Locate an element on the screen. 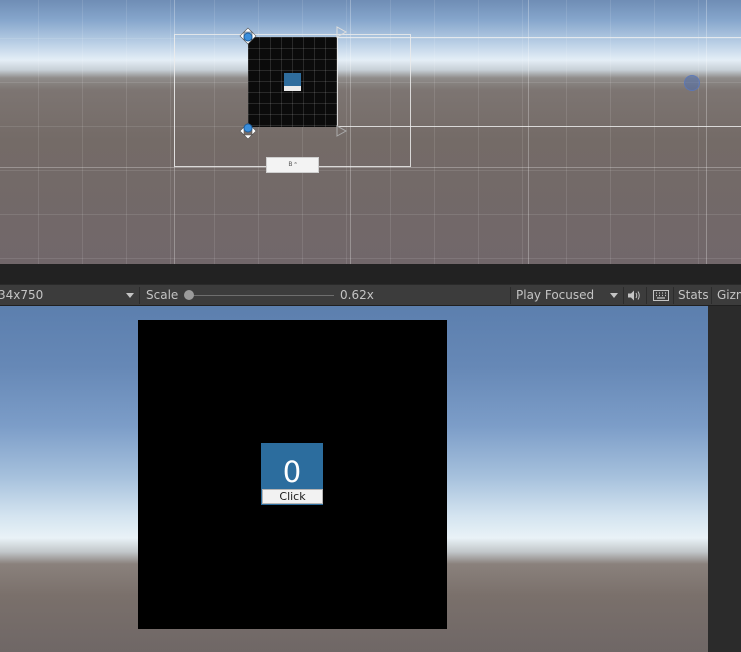 The width and height of the screenshot is (741, 652). scale-label: Scale is located at coordinates (162, 295).